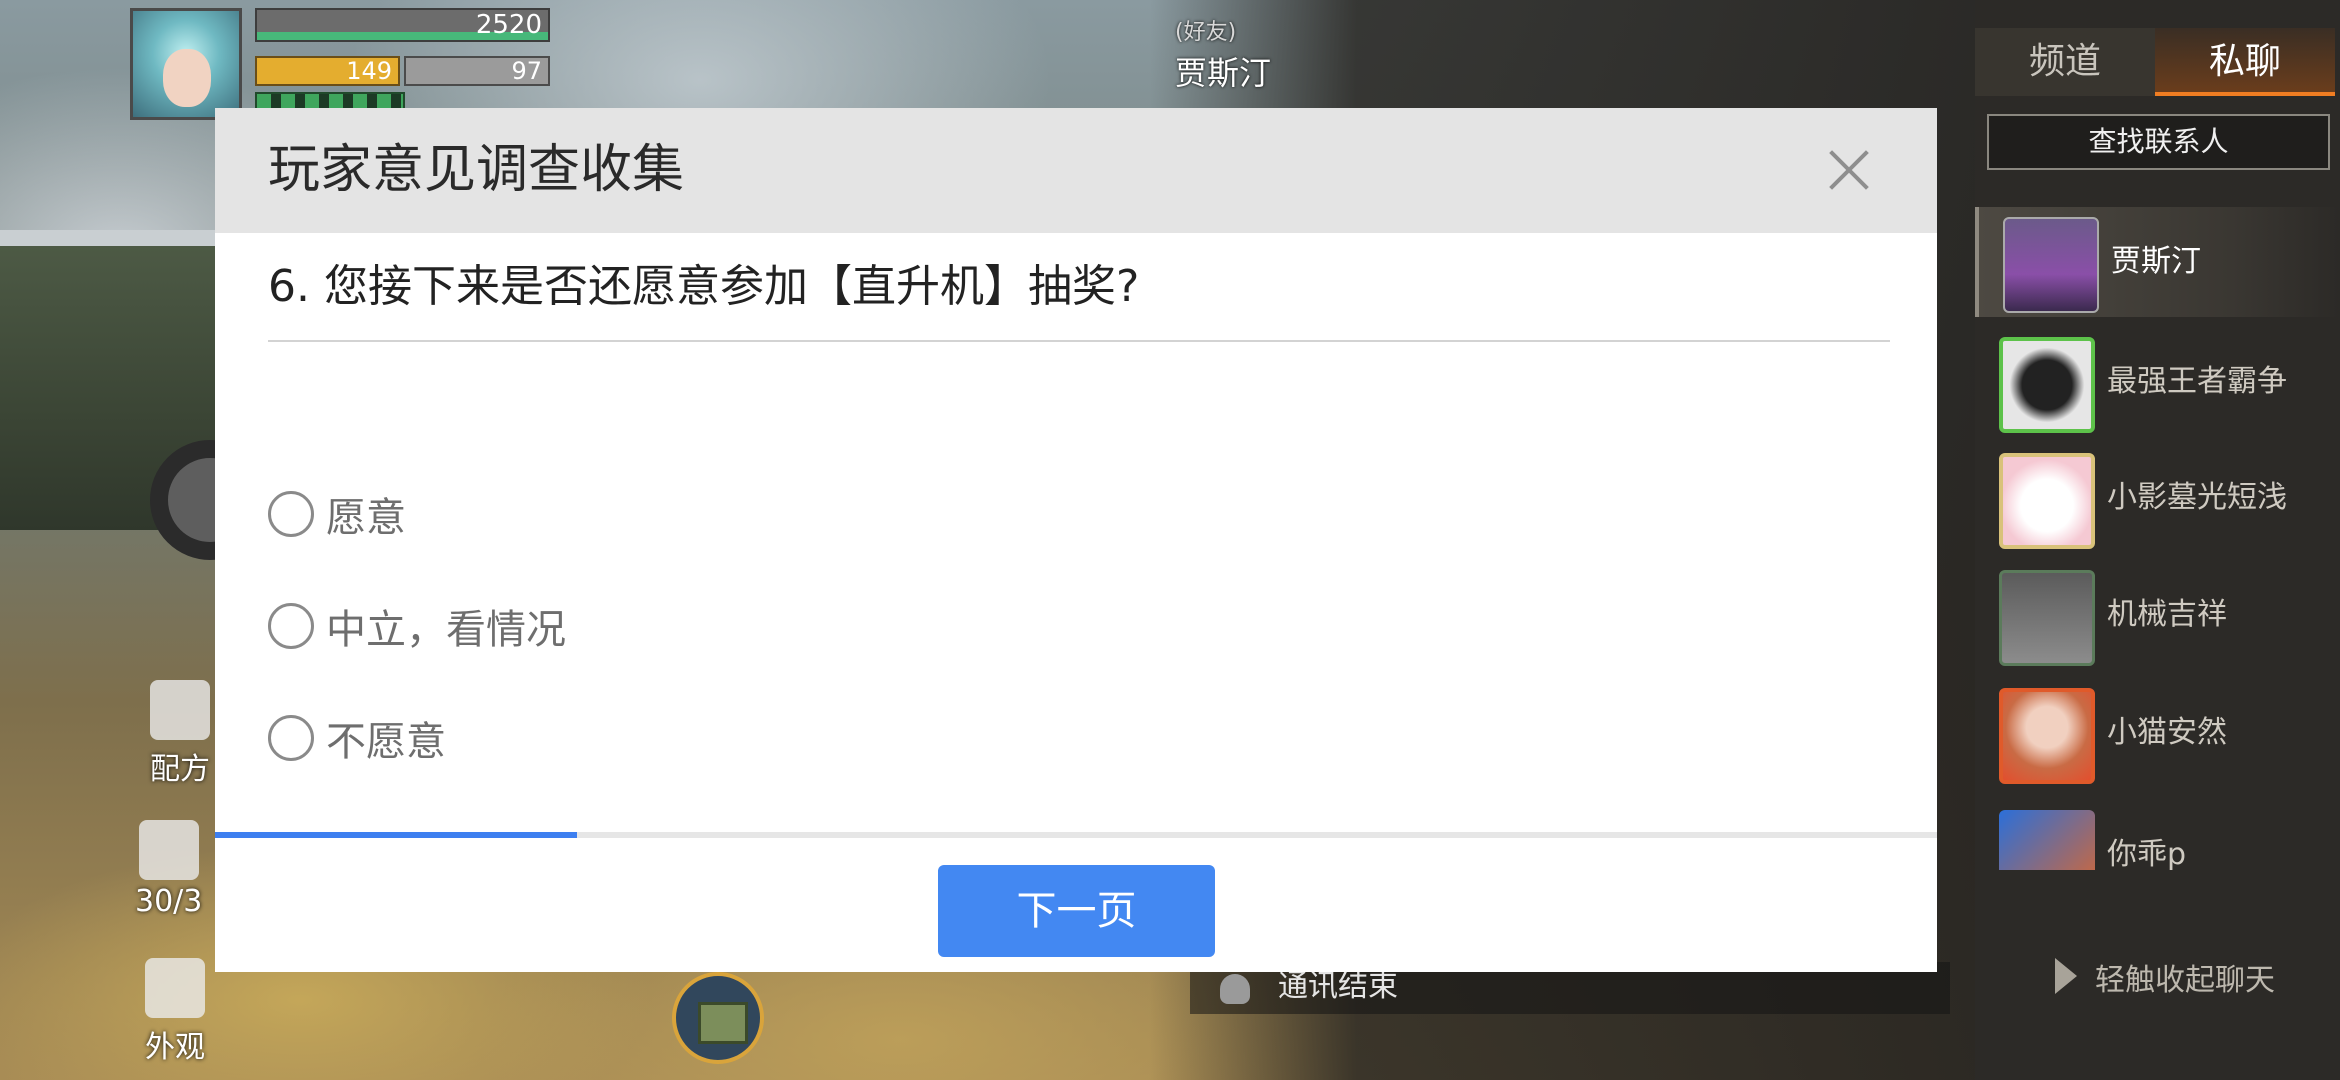 The image size is (2340, 1080). I want to click on option-label: 愿意, so click(366, 518).